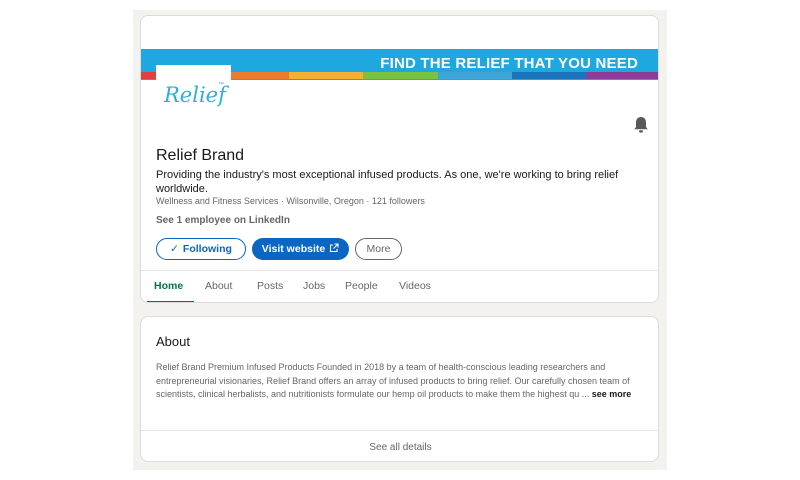  Describe the element at coordinates (612, 394) in the screenshot. I see `see-more-link: see more` at that location.